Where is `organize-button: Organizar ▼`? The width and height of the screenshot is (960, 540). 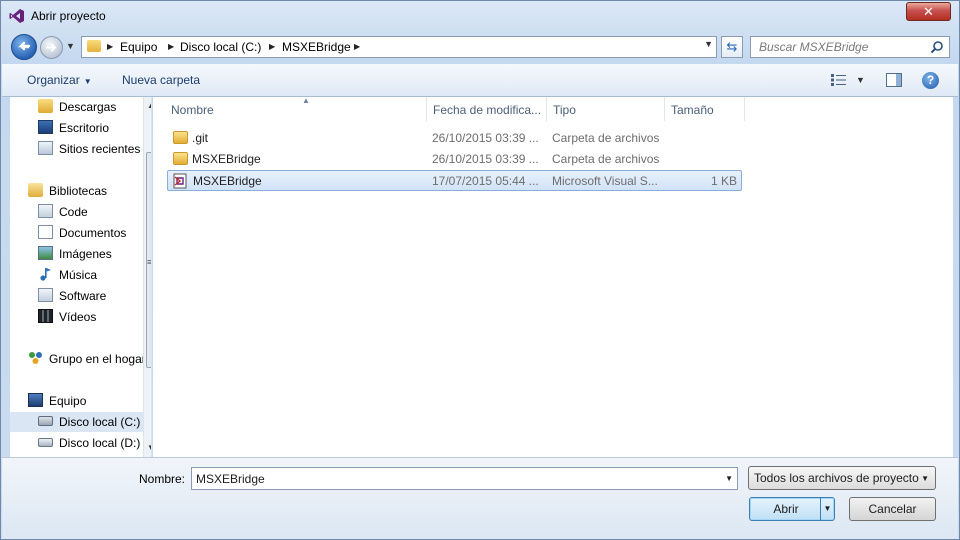
organize-button: Organizar ▼ is located at coordinates (59, 80).